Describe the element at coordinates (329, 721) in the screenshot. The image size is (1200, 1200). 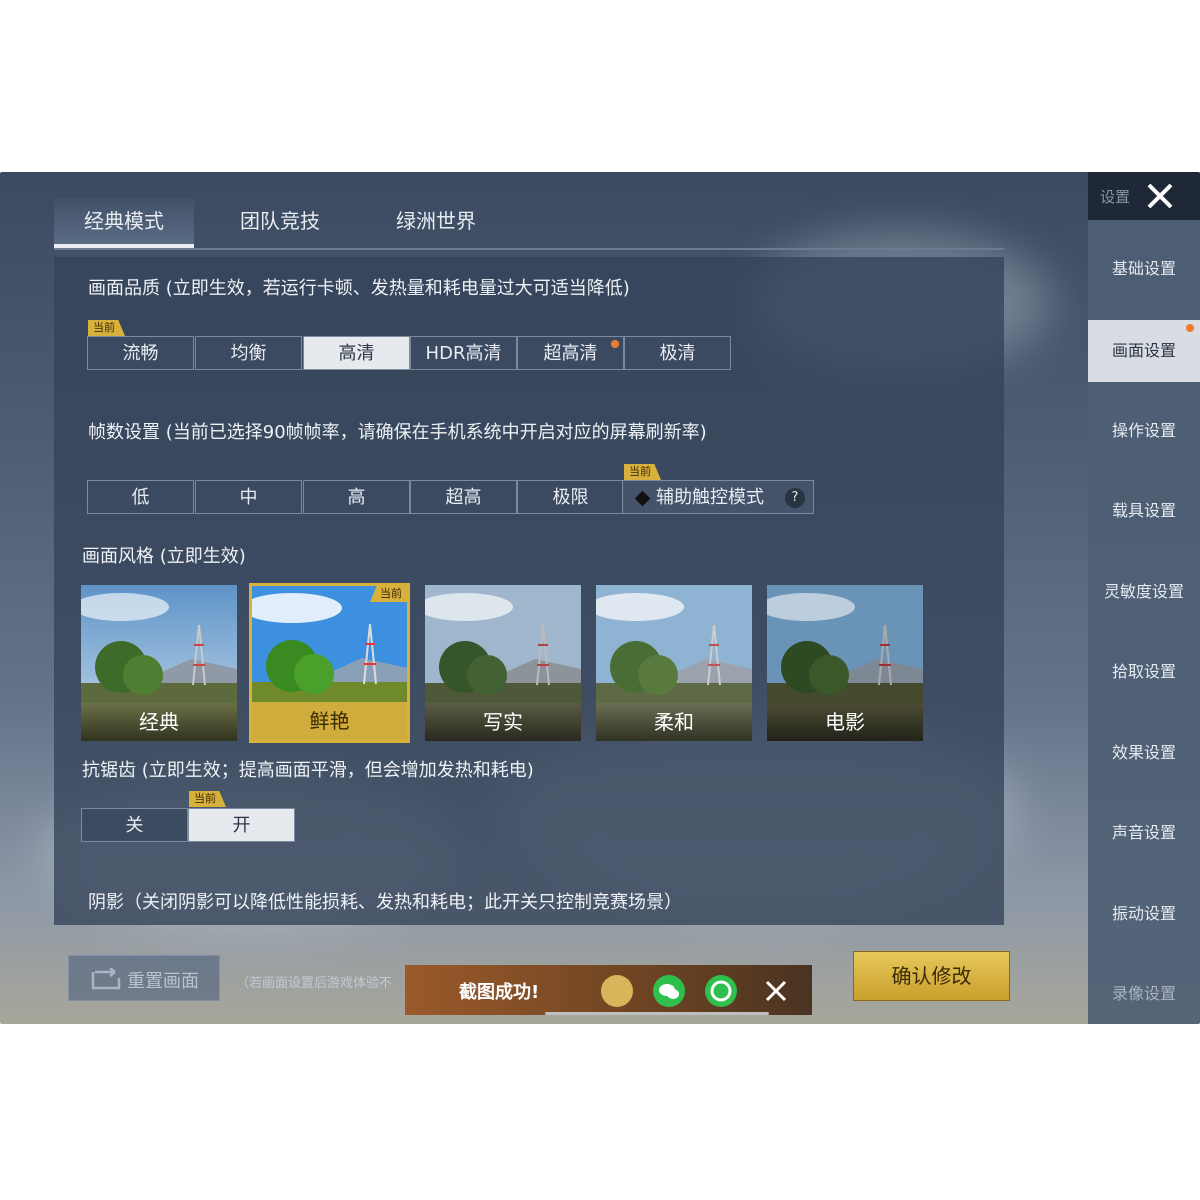
I see `style-option-label: 鲜艳` at that location.